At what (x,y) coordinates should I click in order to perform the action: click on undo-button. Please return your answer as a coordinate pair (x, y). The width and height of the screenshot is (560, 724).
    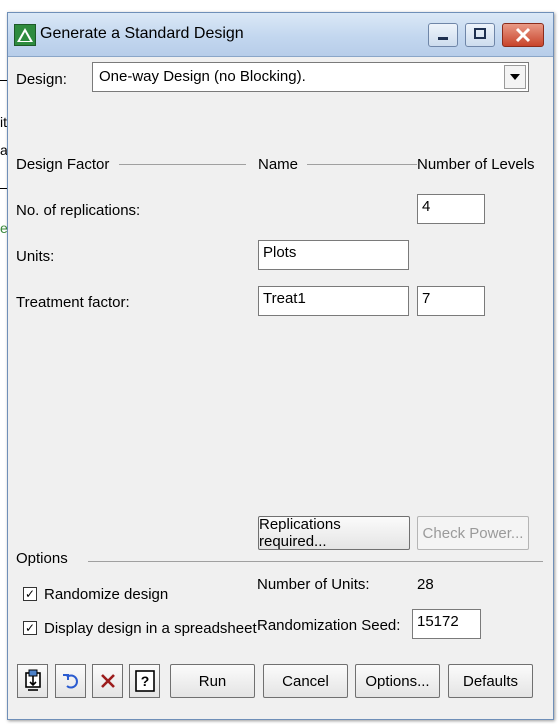
    Looking at the image, I should click on (70, 681).